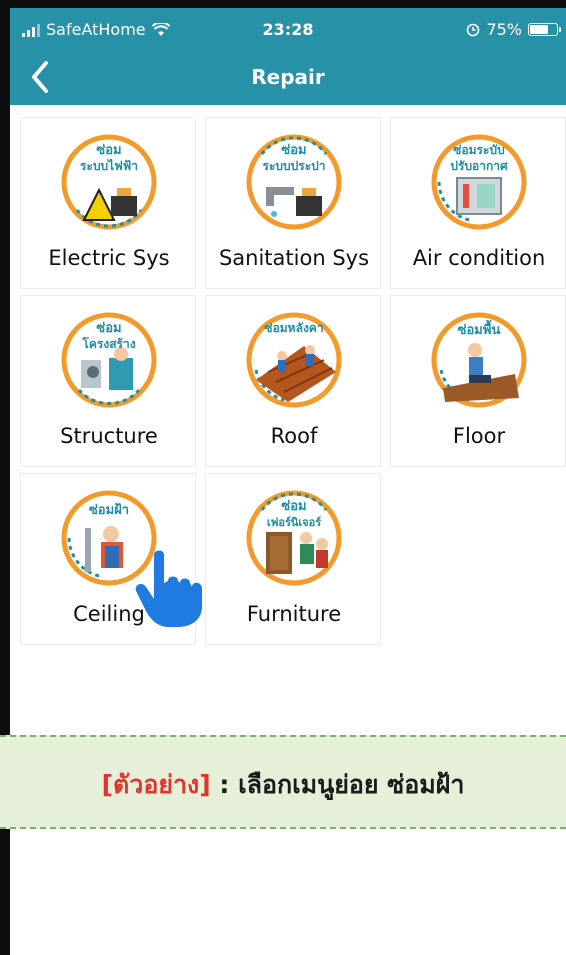 This screenshot has width=566, height=955. Describe the element at coordinates (479, 166) in the screenshot. I see `svg-text: ปรับอากาศ` at that location.